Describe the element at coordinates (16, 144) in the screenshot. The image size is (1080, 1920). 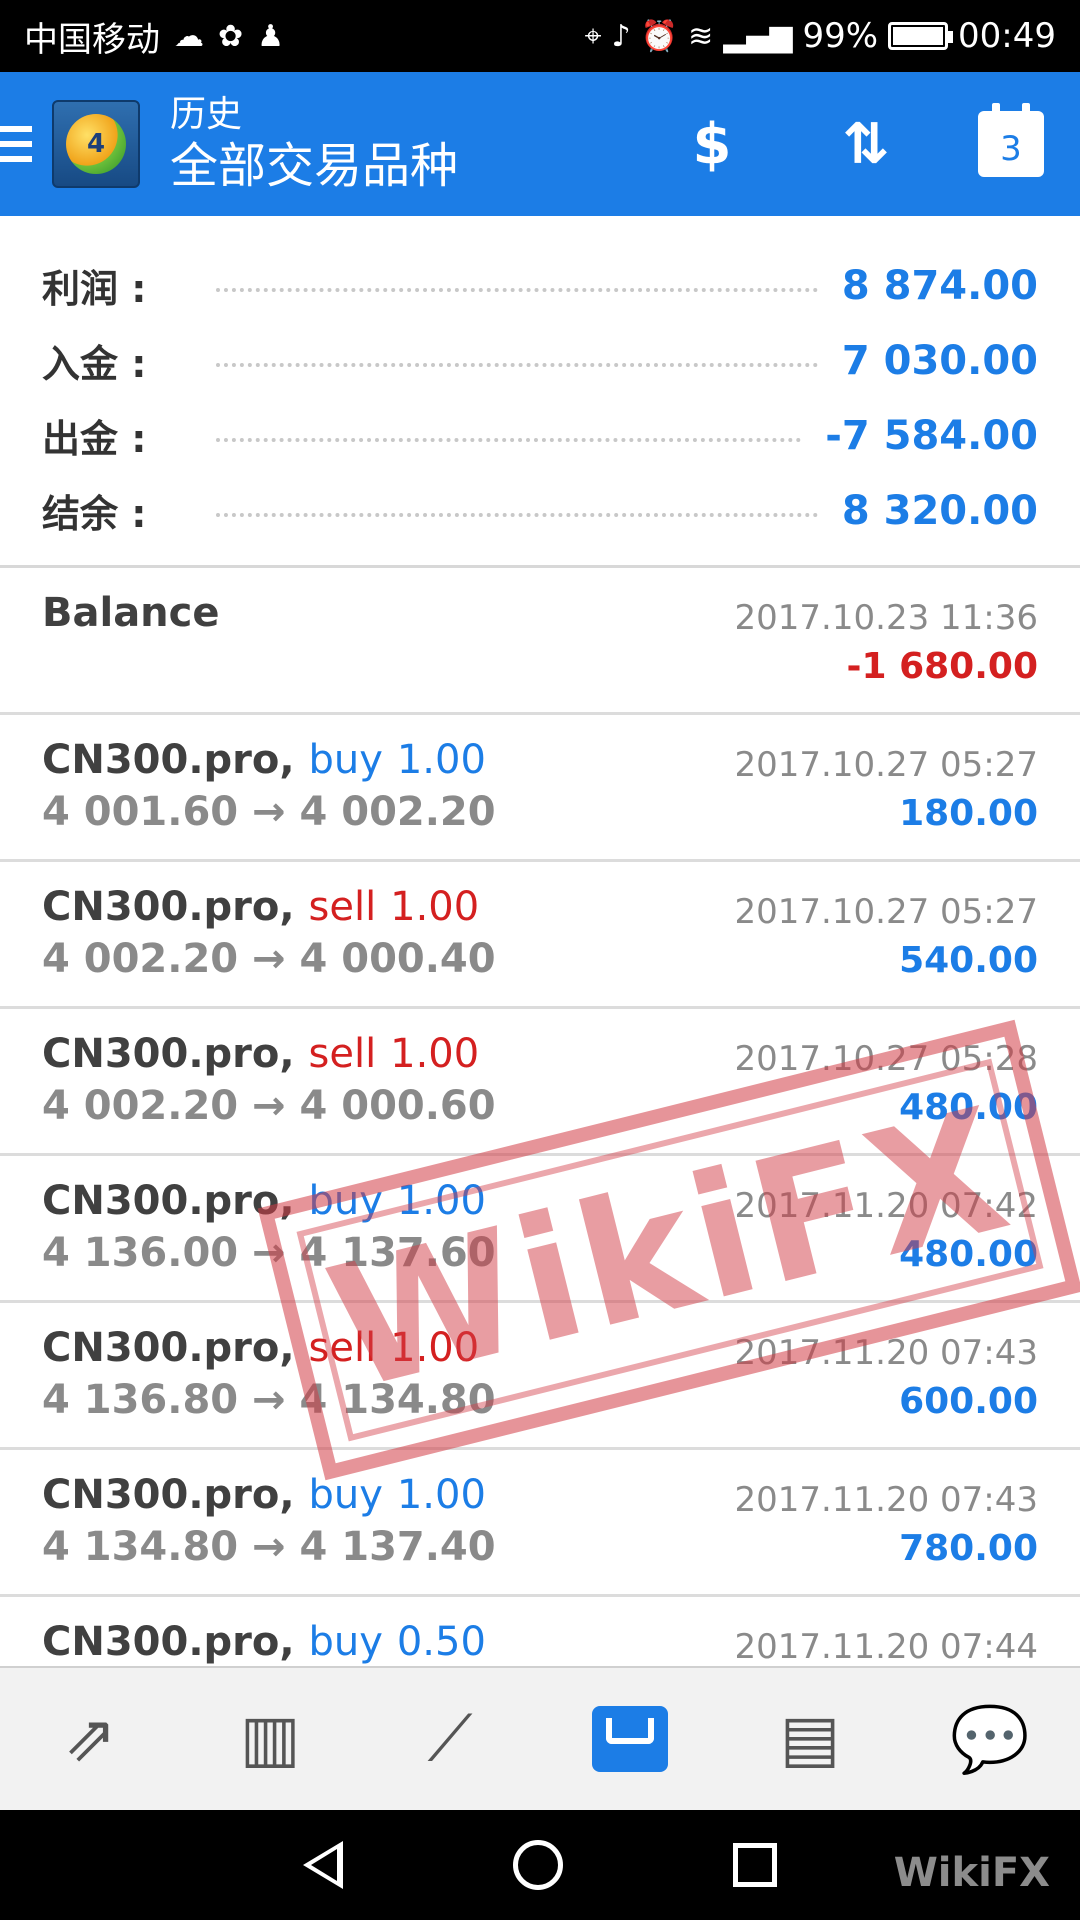
I see `menu-icon` at that location.